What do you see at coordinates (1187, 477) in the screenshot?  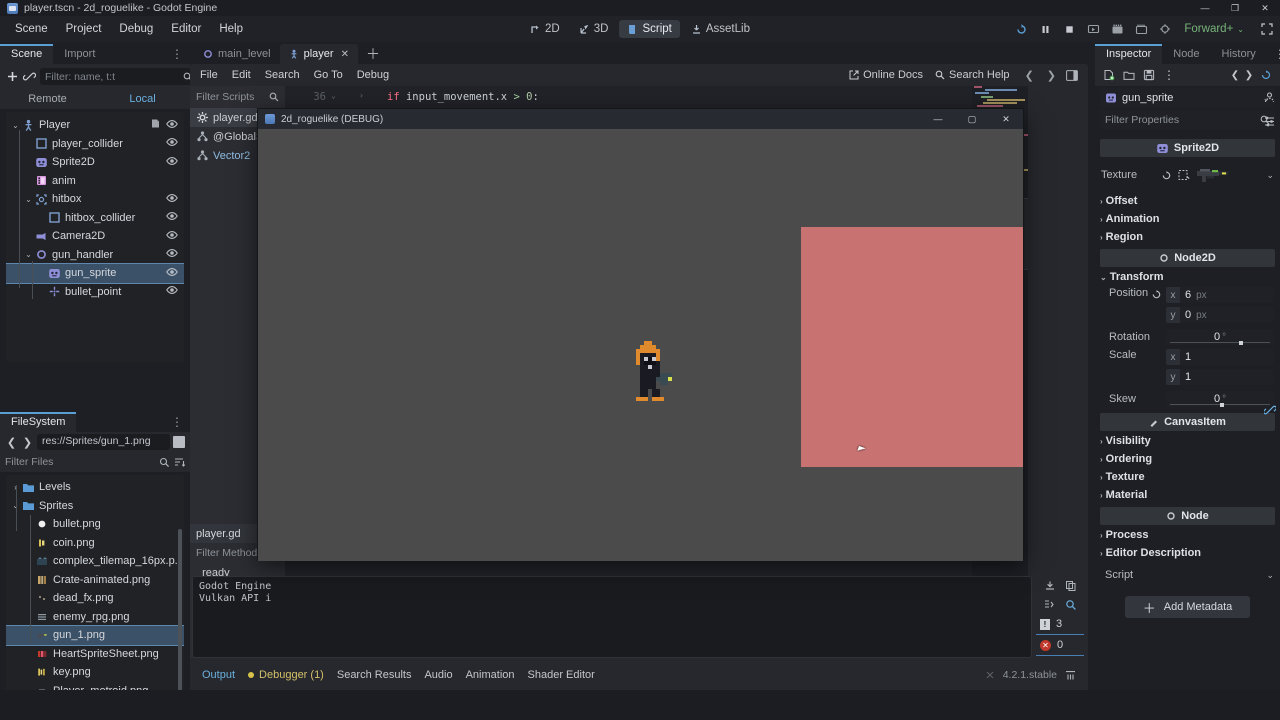 I see `inspector-group-texture: › Texture` at bounding box center [1187, 477].